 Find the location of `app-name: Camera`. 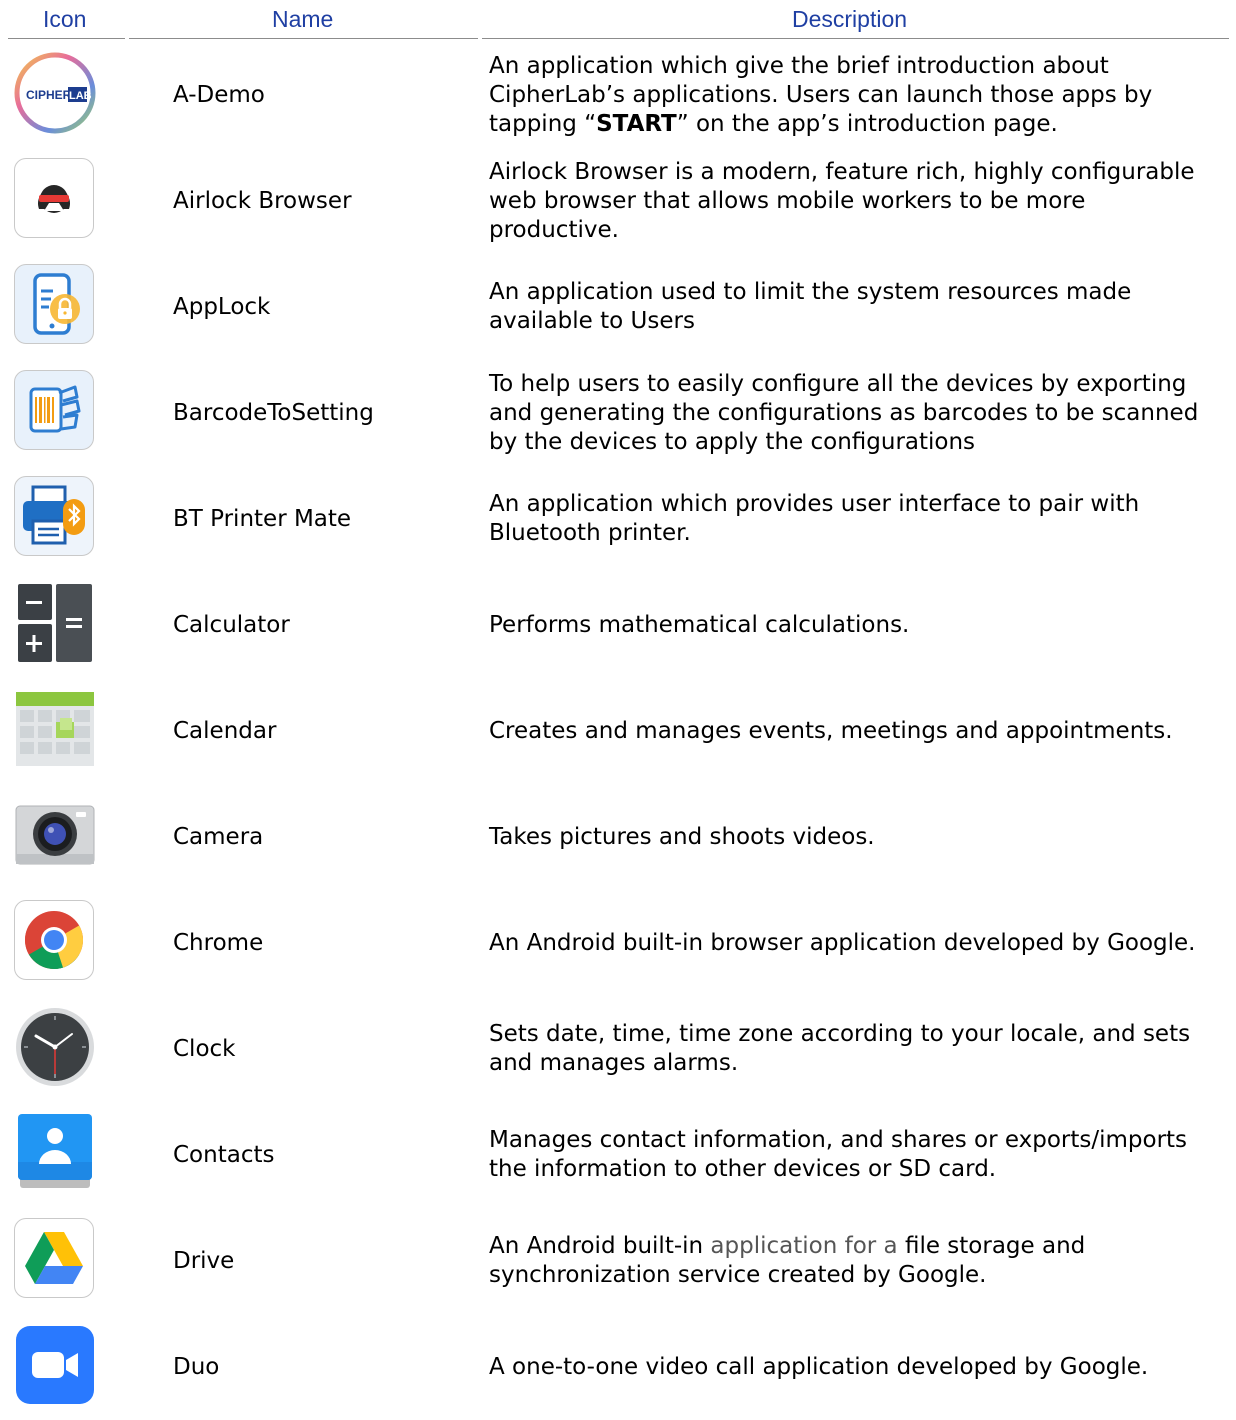

app-name: Camera is located at coordinates (218, 837).